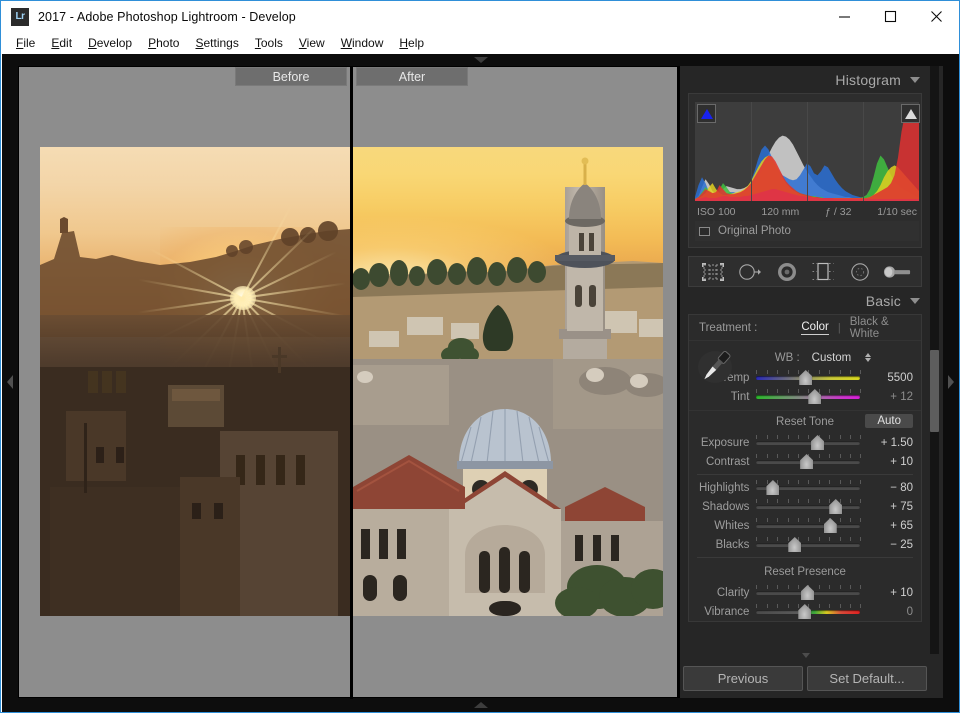  I want to click on histogram-canvas, so click(807, 151).